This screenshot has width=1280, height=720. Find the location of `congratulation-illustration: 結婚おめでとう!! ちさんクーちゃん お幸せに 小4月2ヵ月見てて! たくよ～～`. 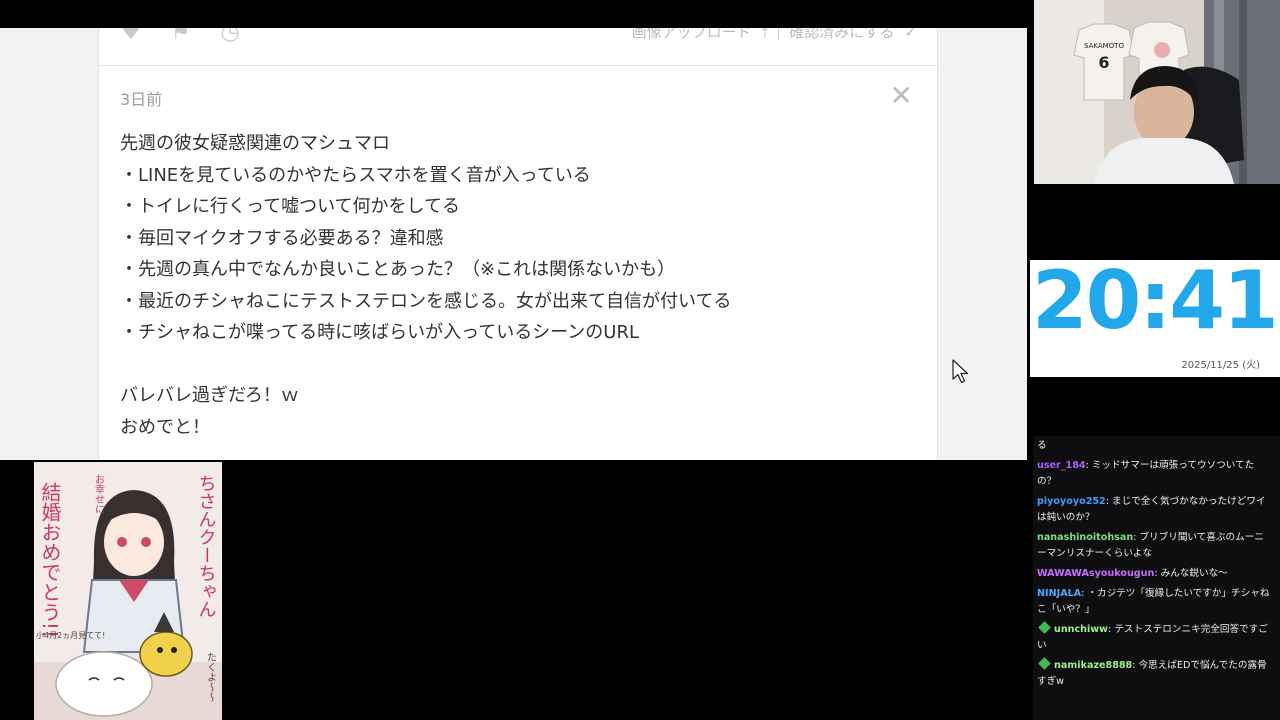

congratulation-illustration: 結婚おめでとう!! ちさんクーちゃん お幸せに 小4月2ヵ月見てて! たくよ～～ is located at coordinates (128, 591).